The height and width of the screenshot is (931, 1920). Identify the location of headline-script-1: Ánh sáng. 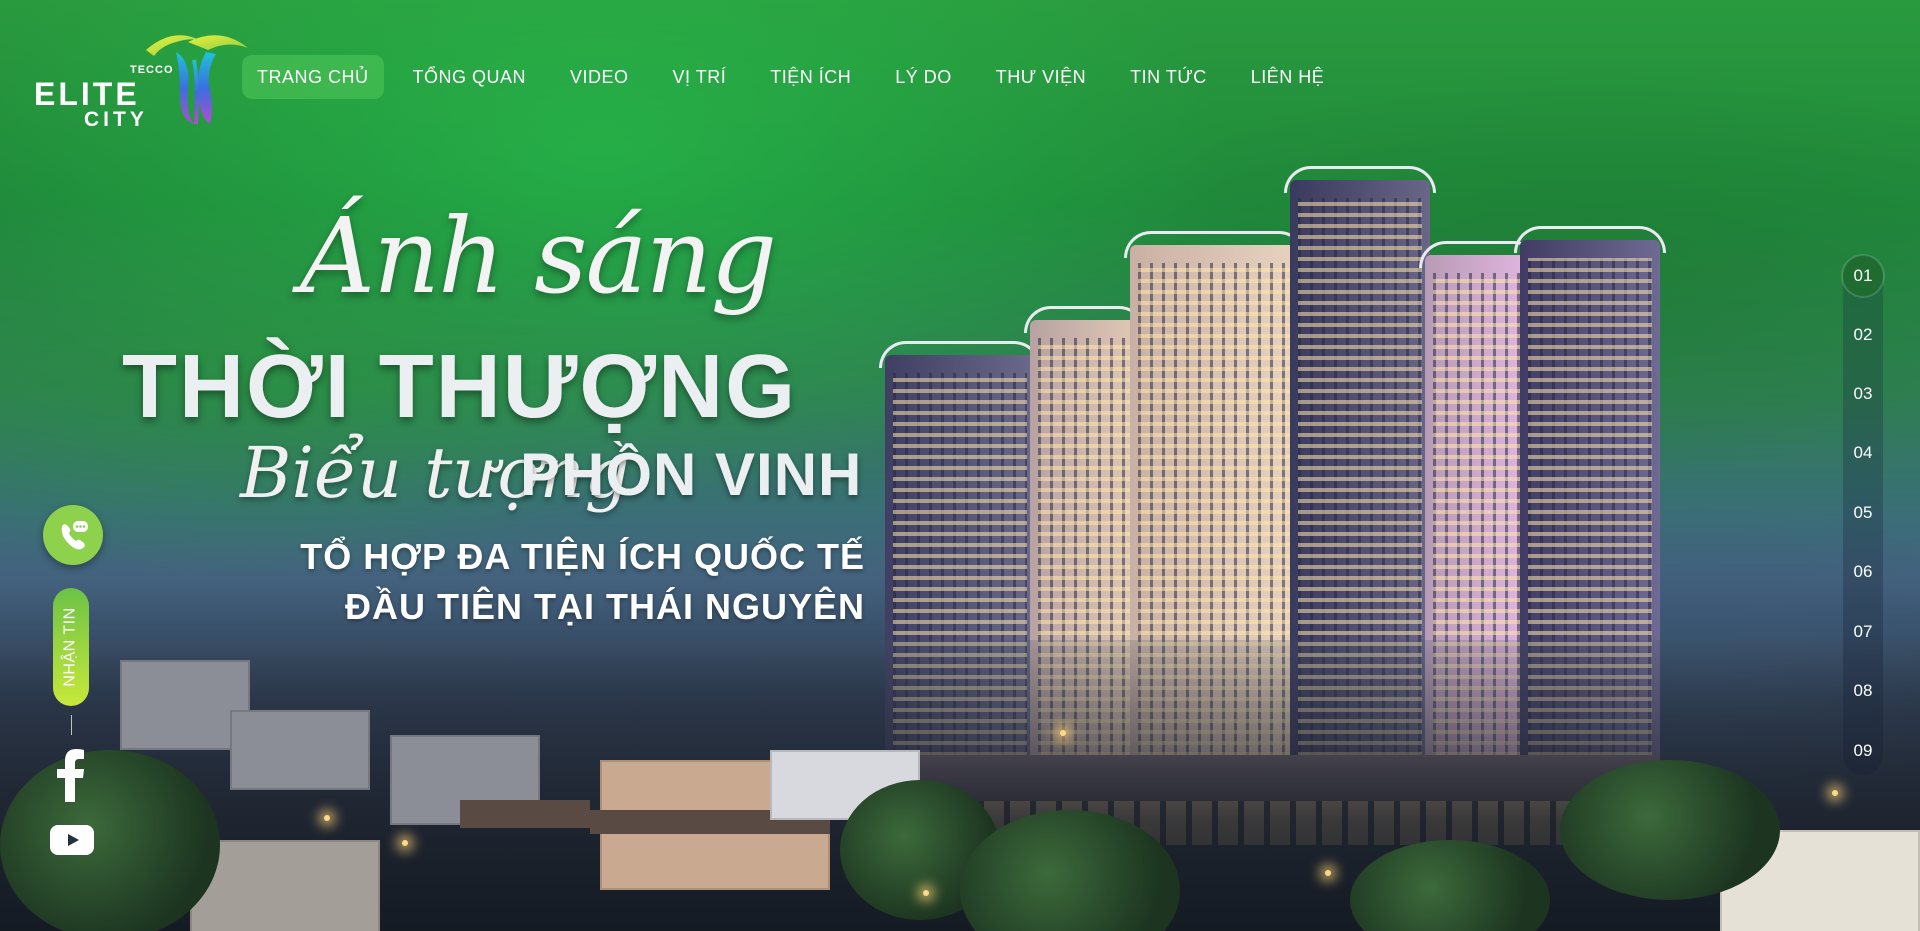
(538, 256).